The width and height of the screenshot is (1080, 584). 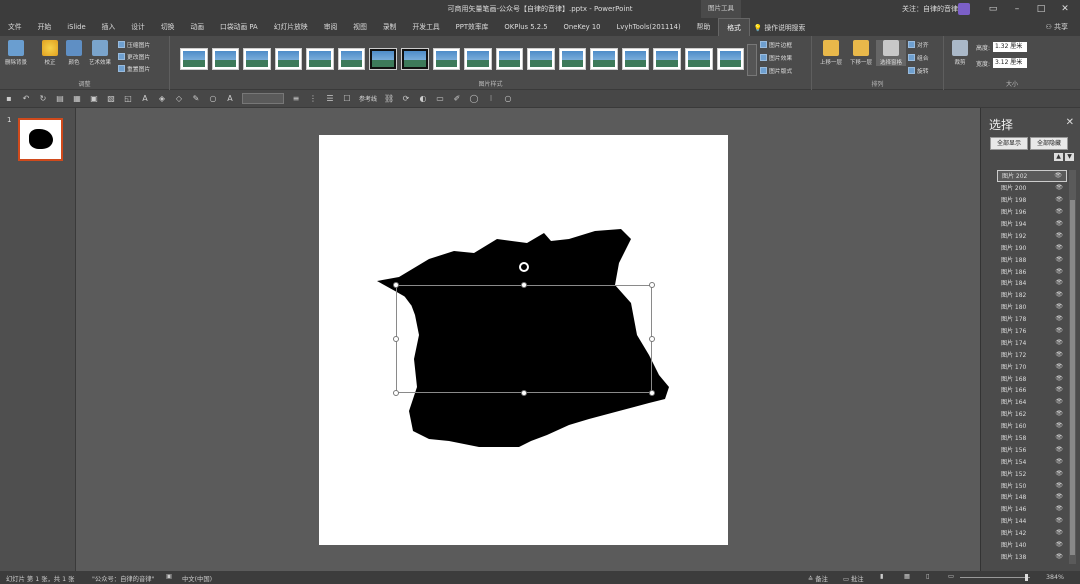 I want to click on tab-3: 插入, so click(x=109, y=27).